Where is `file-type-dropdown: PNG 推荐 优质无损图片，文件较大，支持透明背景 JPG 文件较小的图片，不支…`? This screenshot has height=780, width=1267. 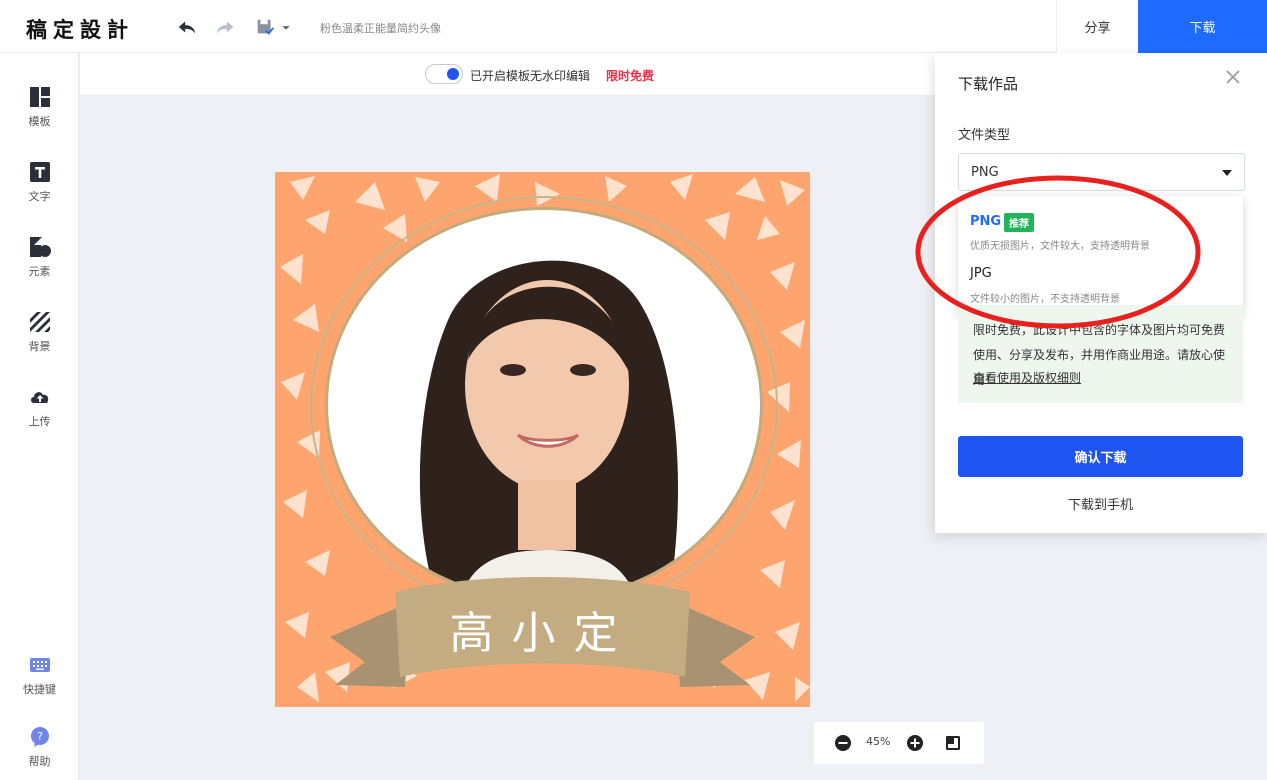
file-type-dropdown: PNG 推荐 优质无损图片，文件较大，支持透明背景 JPG 文件较小的图片，不支… is located at coordinates (1100, 256).